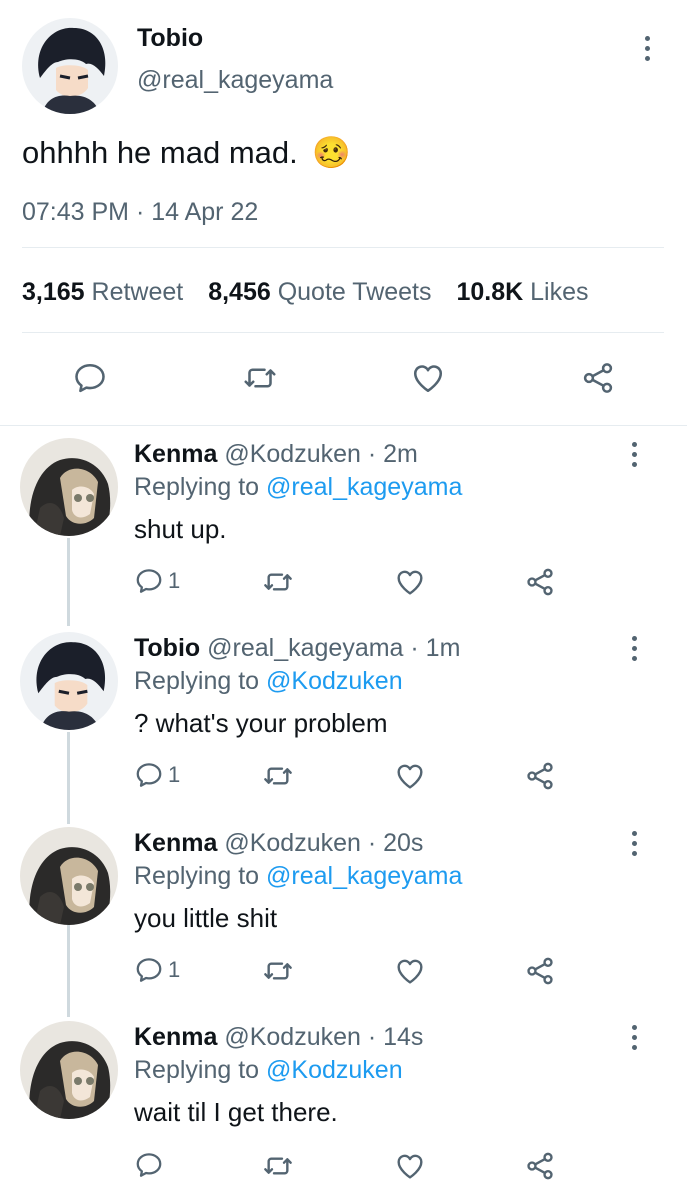 Image resolution: width=687 pixels, height=1200 pixels. Describe the element at coordinates (343, 332) in the screenshot. I see `divider-stats-bottom` at that location.